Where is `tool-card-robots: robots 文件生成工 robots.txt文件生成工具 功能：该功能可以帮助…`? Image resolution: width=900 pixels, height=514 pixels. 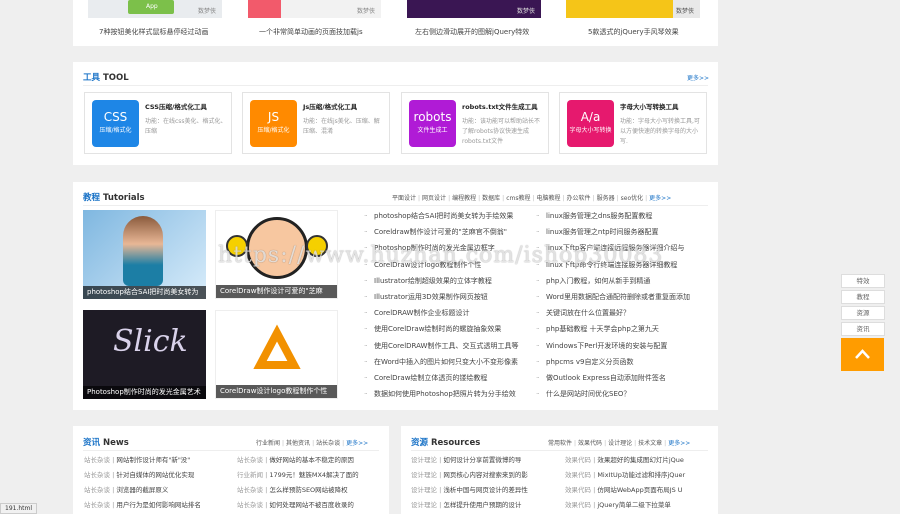 tool-card-robots: robots 文件生成工 robots.txt文件生成工具 功能：该功能可以帮助… is located at coordinates (475, 123).